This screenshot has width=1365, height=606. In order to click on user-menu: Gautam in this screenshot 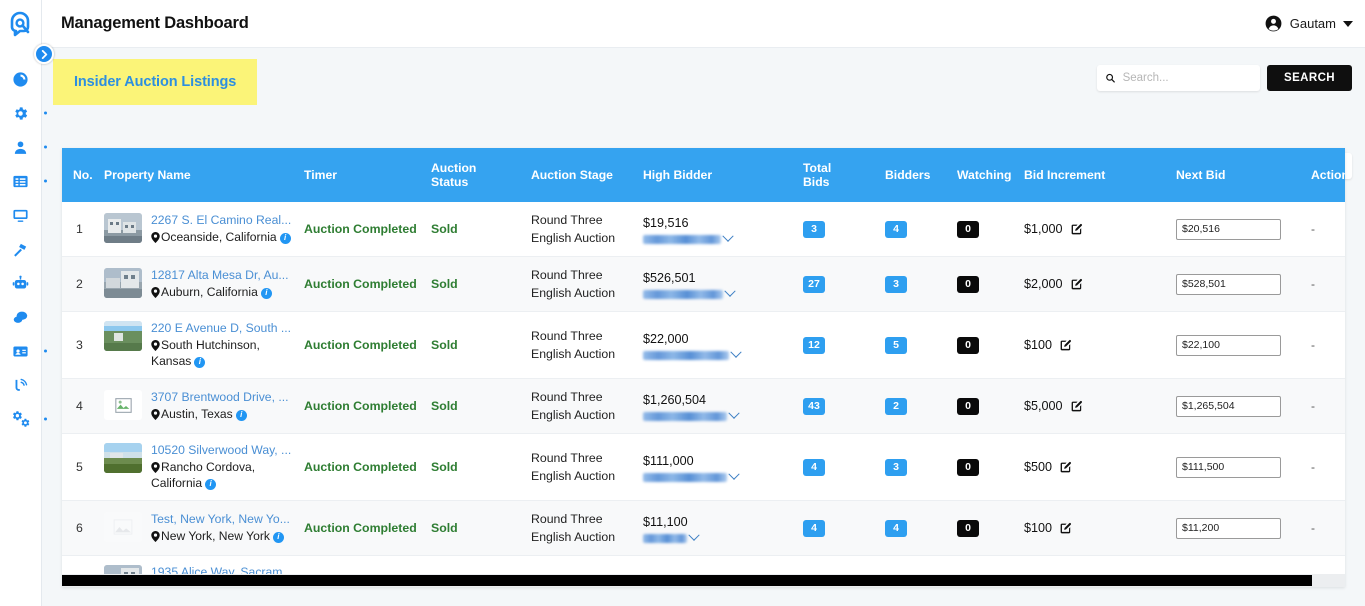, I will do `click(1308, 23)`.